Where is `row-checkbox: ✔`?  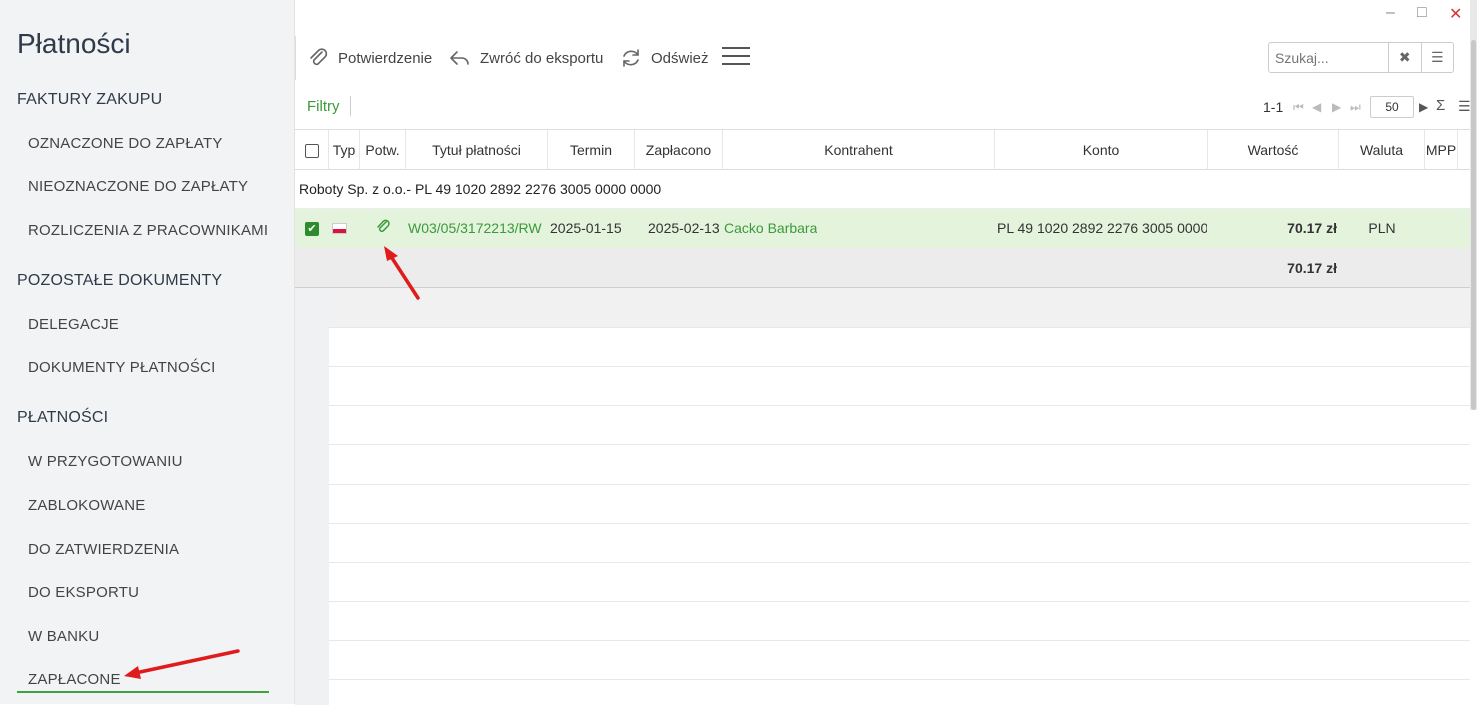
row-checkbox: ✔ is located at coordinates (312, 229).